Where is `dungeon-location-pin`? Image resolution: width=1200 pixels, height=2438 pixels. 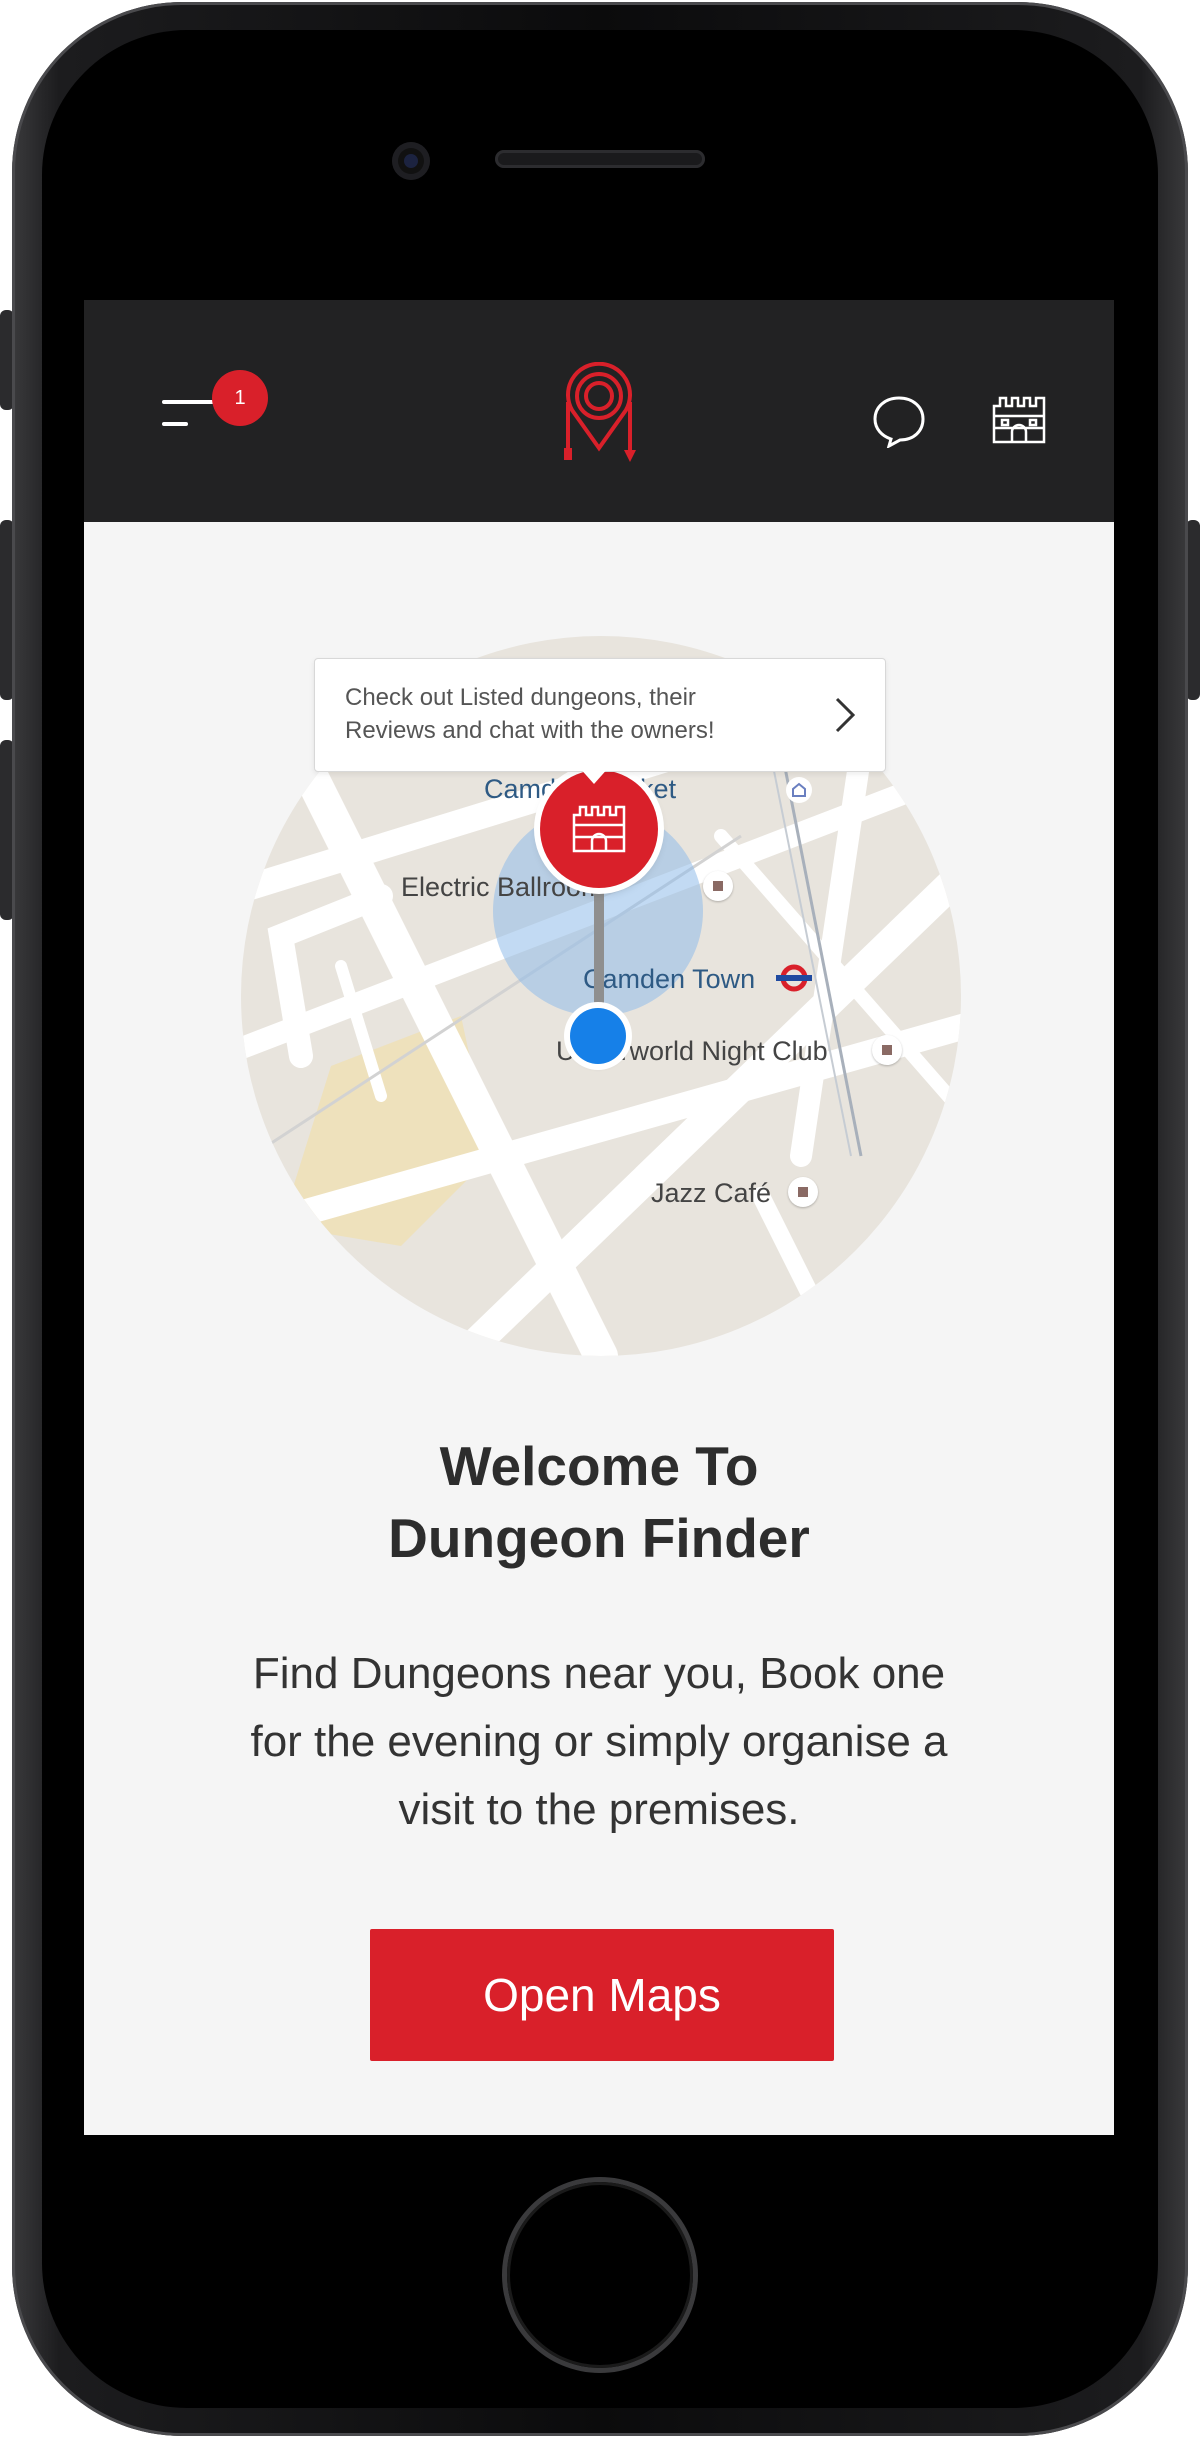
dungeon-location-pin is located at coordinates (599, 945).